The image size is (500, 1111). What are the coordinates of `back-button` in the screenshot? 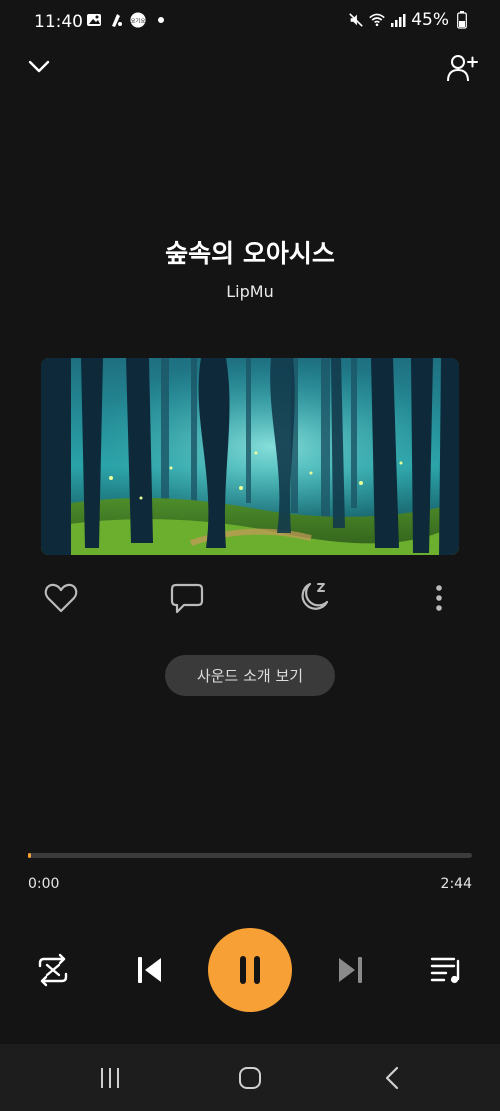 It's located at (392, 1078).